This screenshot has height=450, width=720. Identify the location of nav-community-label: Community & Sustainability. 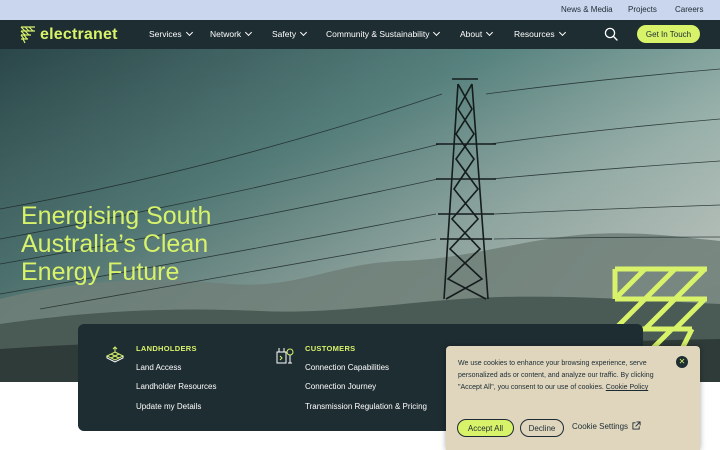
(378, 34).